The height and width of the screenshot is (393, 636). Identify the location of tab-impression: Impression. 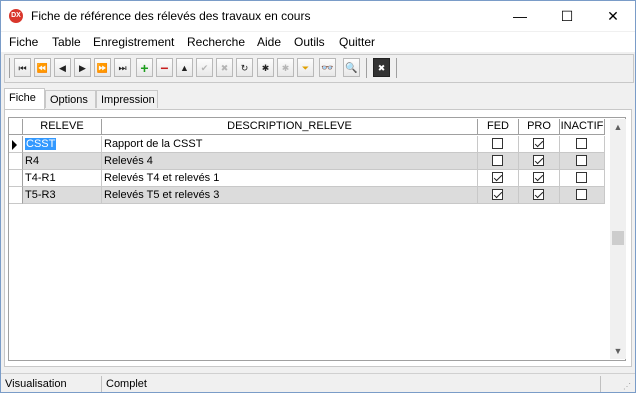
(127, 99).